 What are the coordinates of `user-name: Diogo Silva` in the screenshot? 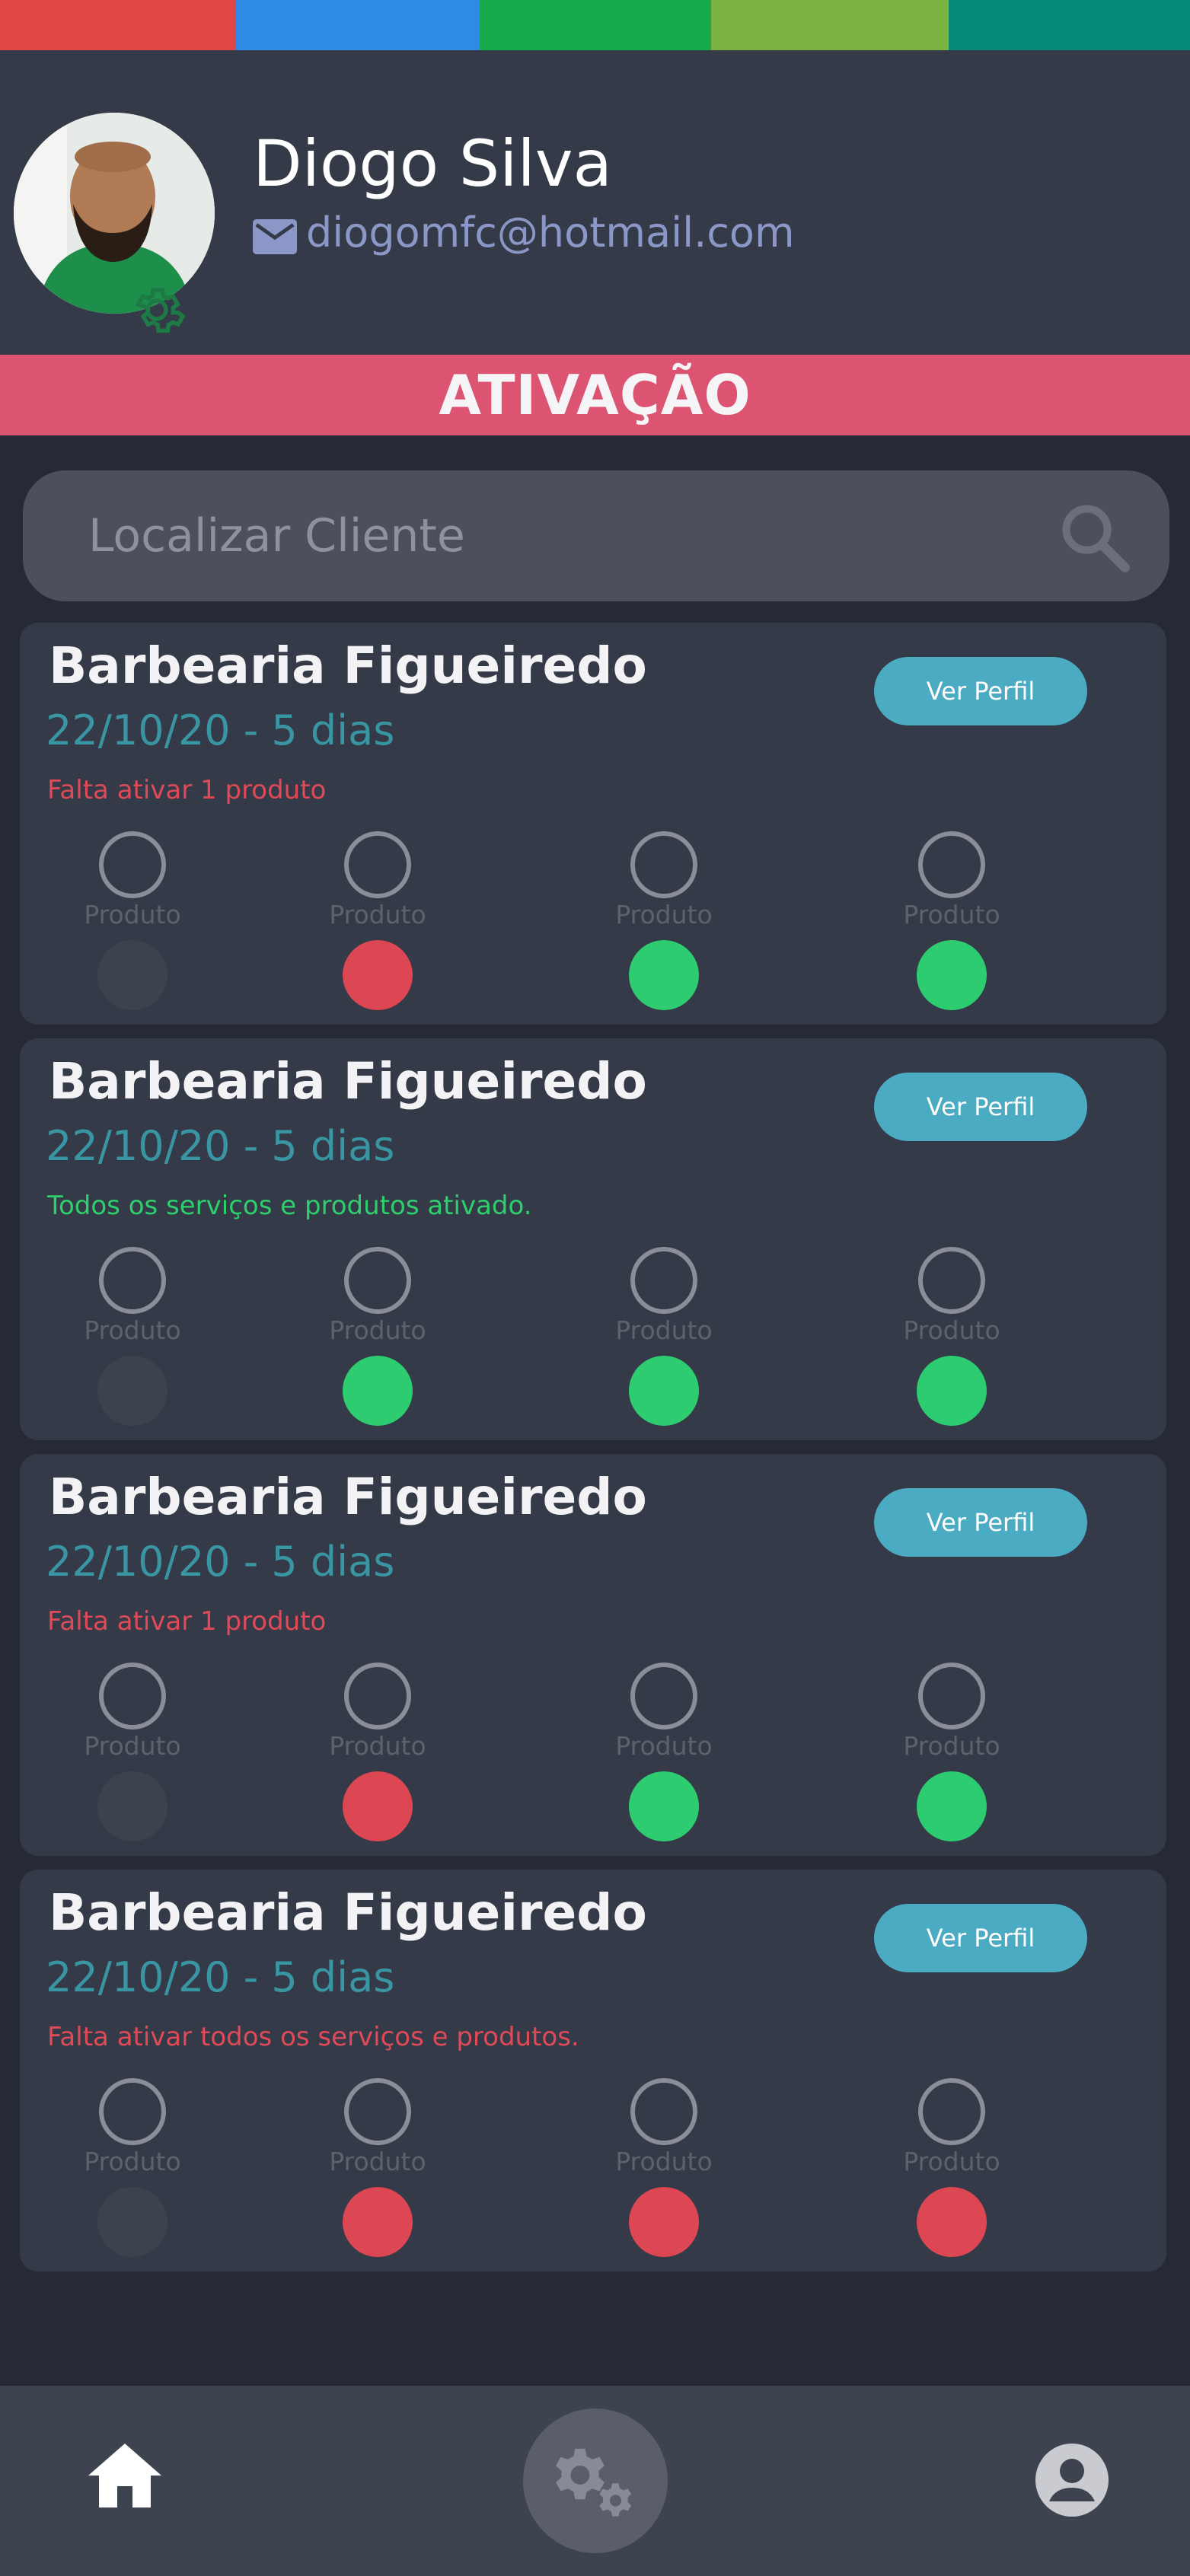 It's located at (433, 163).